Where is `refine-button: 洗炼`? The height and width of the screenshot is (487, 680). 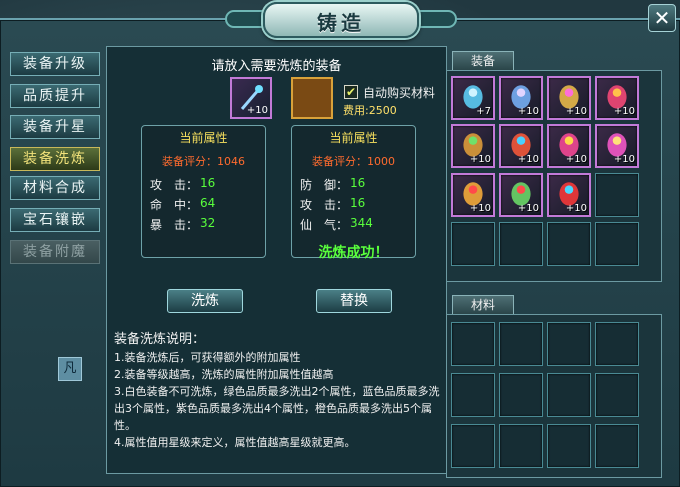 refine-button: 洗炼 is located at coordinates (205, 301).